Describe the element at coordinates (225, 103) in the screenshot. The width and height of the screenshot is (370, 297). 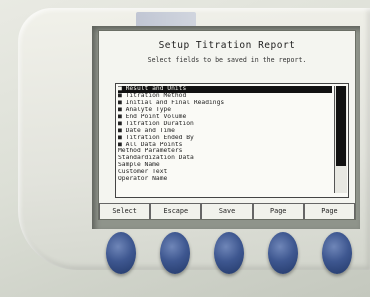
I see `list-item: ■ Initial and Final Readings` at that location.